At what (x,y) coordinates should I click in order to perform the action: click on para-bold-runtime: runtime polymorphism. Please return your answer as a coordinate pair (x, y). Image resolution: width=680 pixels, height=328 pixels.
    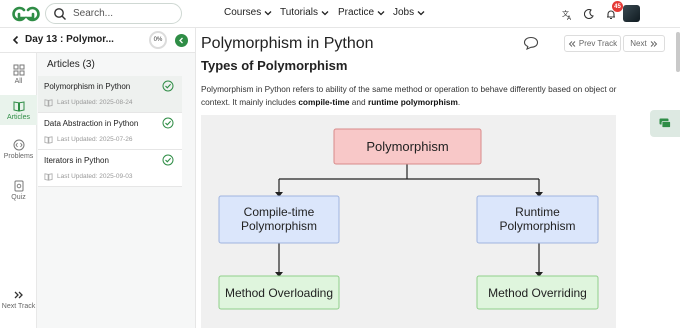
    Looking at the image, I should click on (412, 102).